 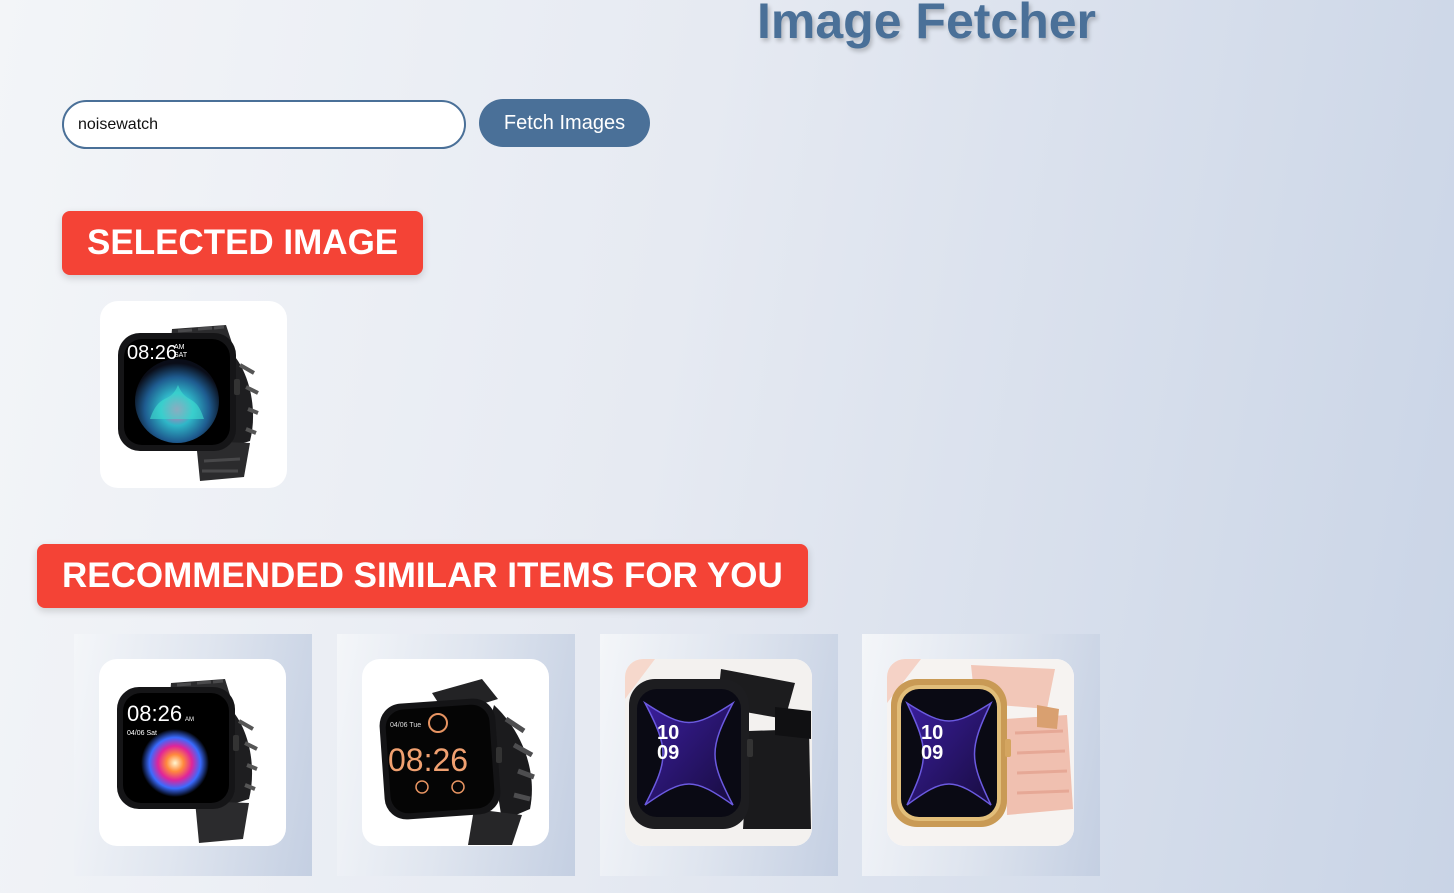 I want to click on recommended-watch-image: 04/06 Tue 08:26, so click(x=455, y=752).